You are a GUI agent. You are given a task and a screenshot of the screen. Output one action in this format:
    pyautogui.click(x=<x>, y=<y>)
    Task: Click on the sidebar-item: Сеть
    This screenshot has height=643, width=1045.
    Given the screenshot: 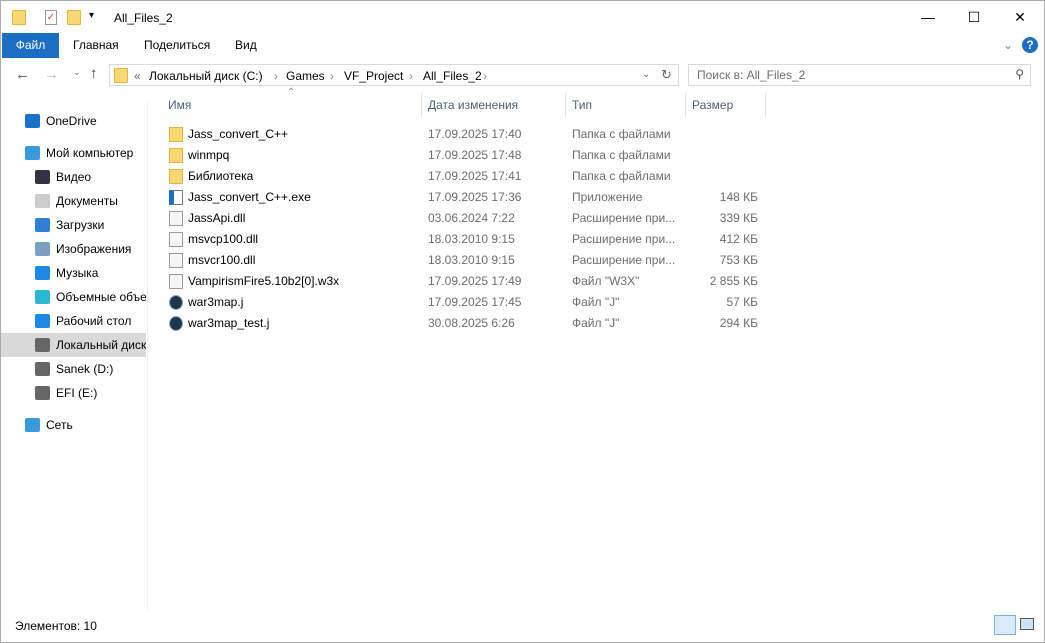 What is the action you would take?
    pyautogui.click(x=73, y=425)
    